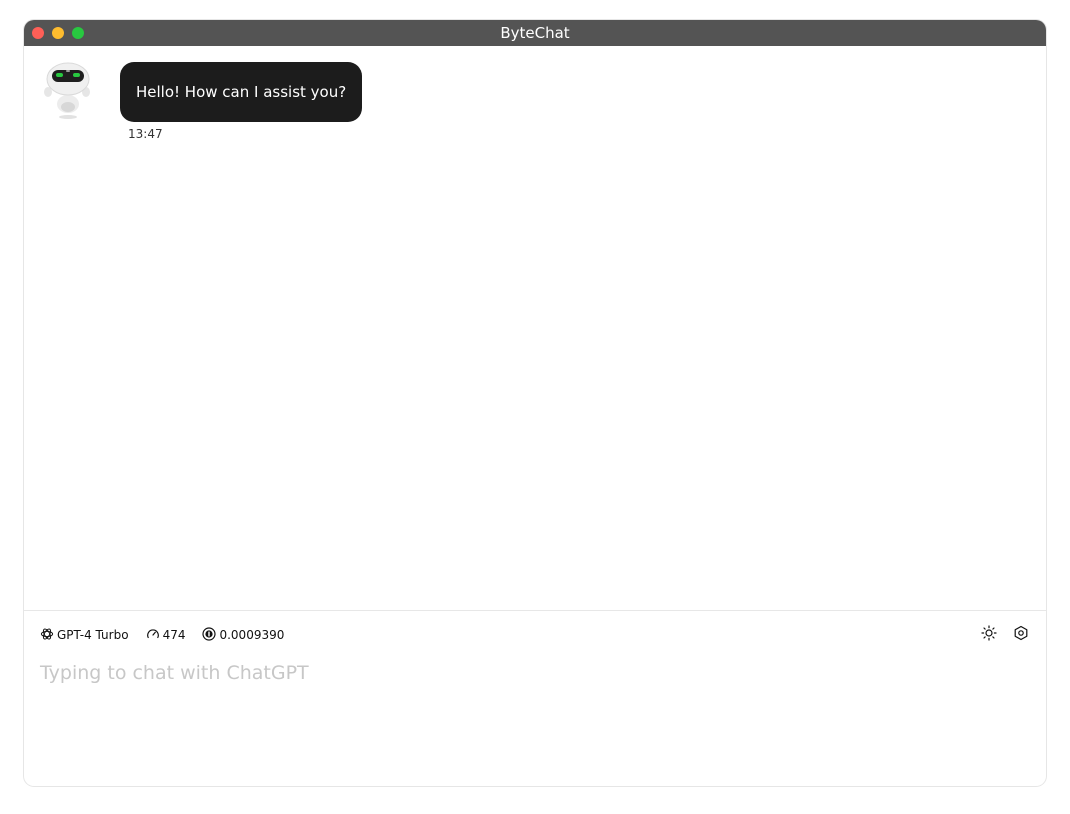 The height and width of the screenshot is (814, 1070). I want to click on cost-value: 0.0009390, so click(252, 635).